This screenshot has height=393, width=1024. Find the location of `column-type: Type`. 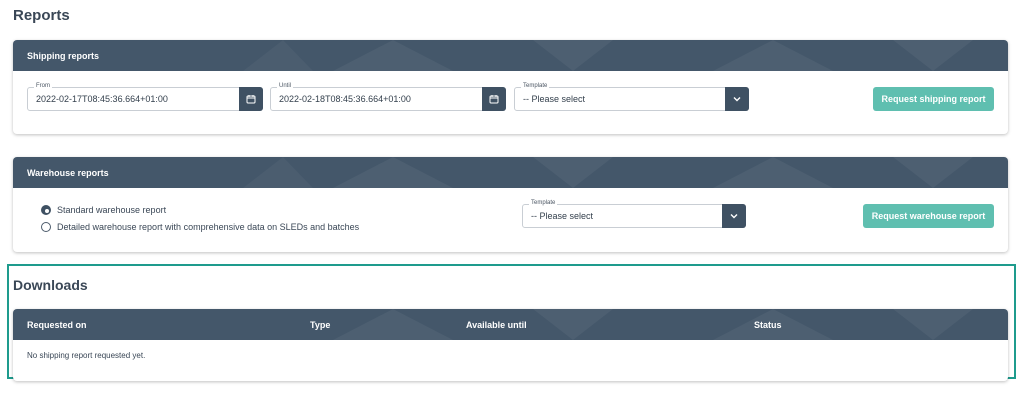

column-type: Type is located at coordinates (320, 325).